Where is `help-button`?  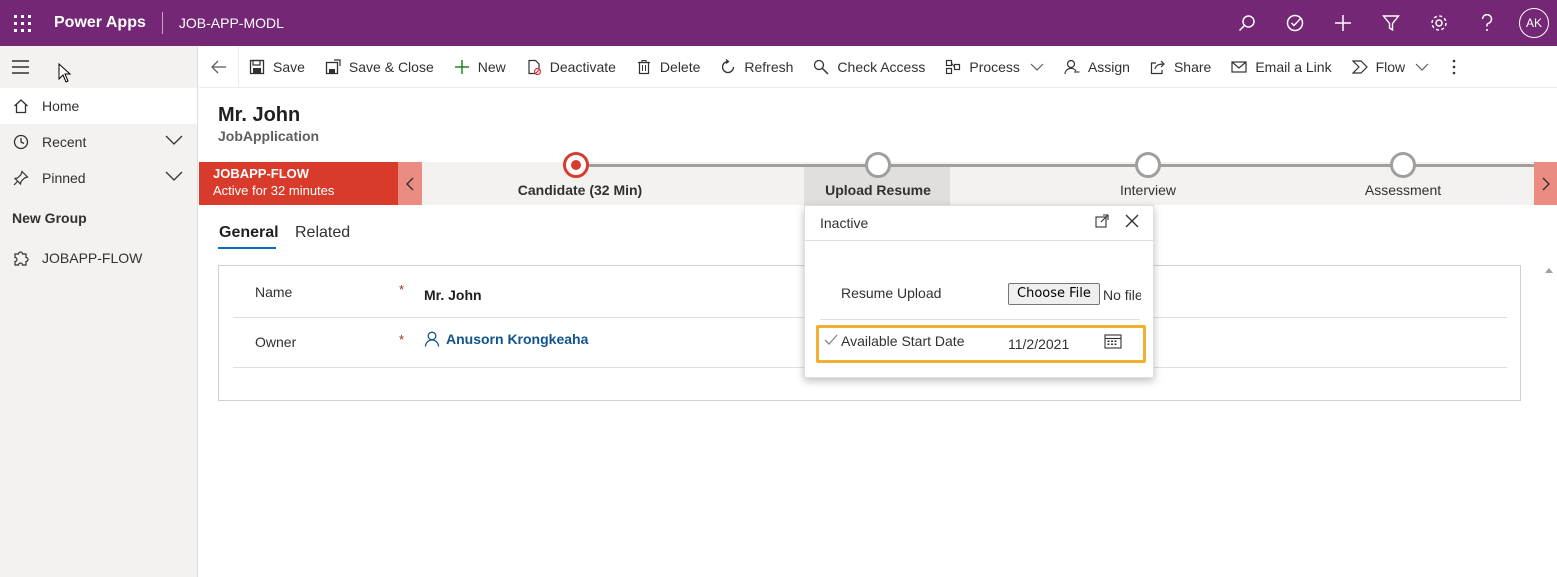 help-button is located at coordinates (1487, 23).